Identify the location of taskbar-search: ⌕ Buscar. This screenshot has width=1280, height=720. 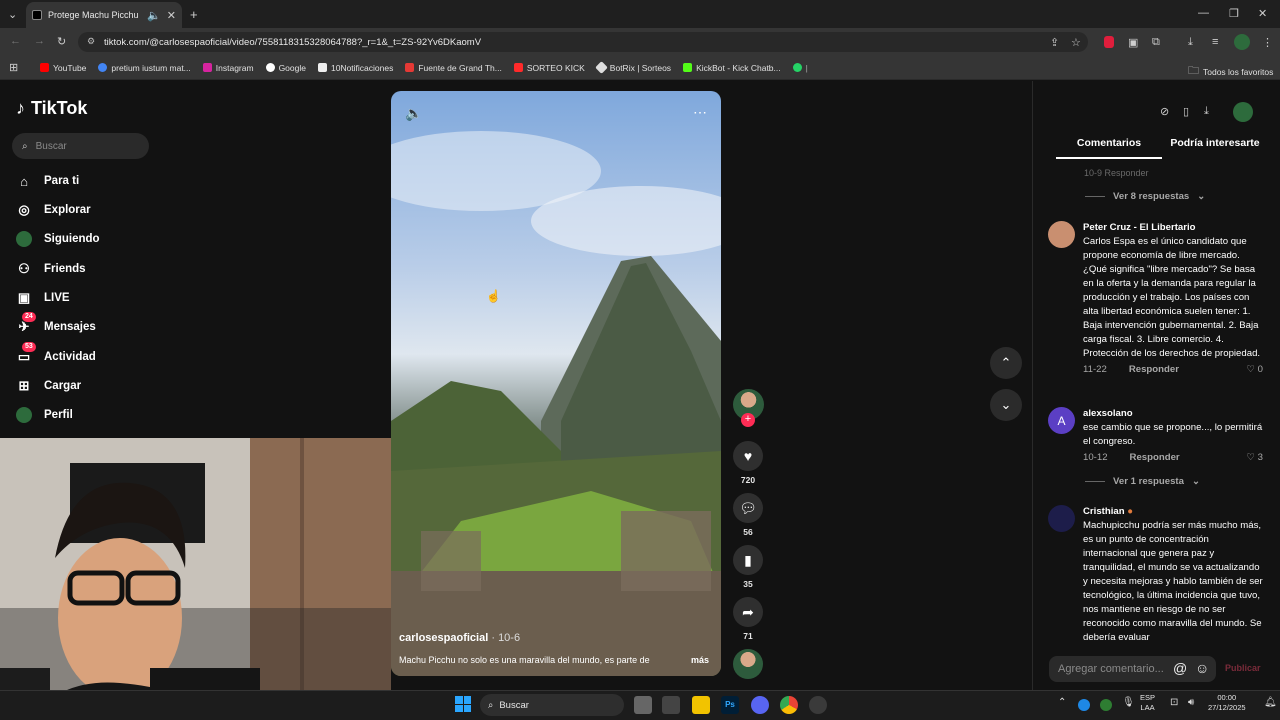
(552, 705).